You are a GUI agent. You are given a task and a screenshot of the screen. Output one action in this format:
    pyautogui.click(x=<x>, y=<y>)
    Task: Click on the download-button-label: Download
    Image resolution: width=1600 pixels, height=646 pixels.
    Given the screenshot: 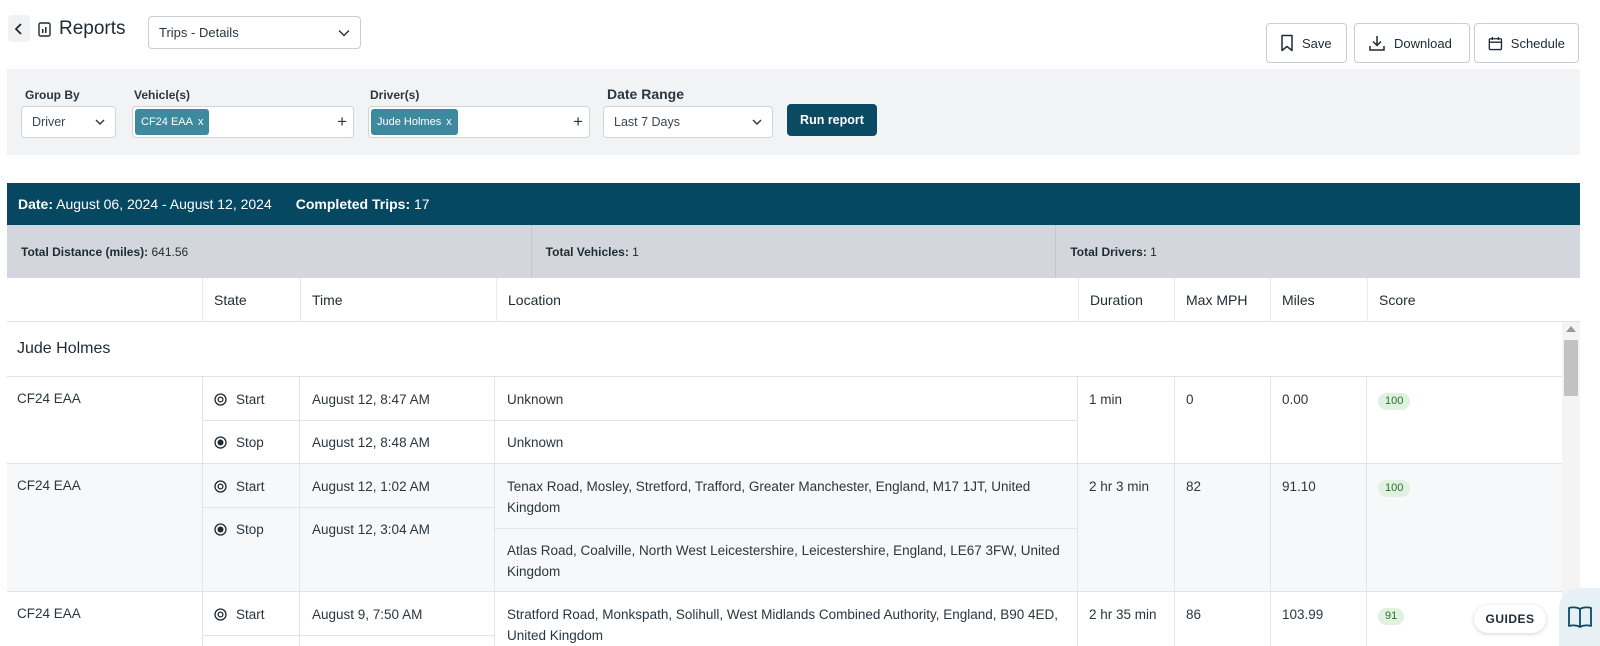 What is the action you would take?
    pyautogui.click(x=1423, y=43)
    